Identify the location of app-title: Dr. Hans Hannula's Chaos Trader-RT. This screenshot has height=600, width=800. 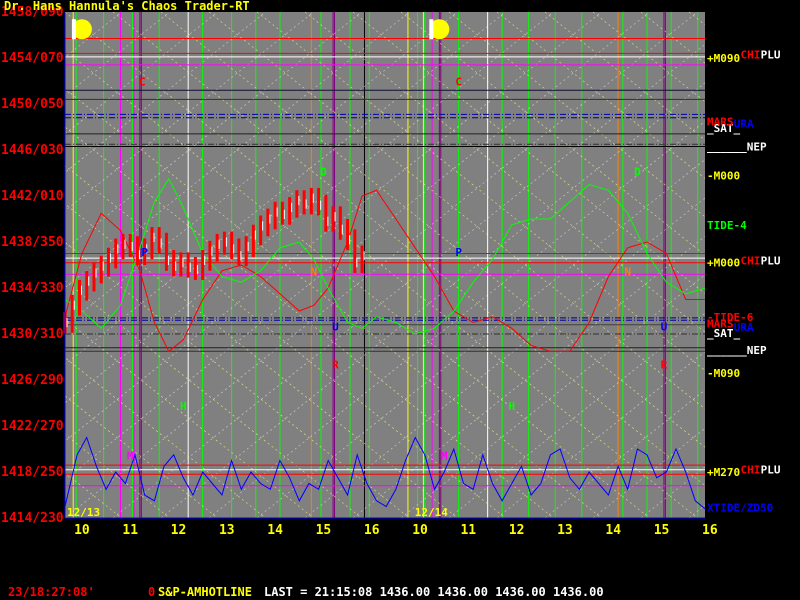
(127, 6).